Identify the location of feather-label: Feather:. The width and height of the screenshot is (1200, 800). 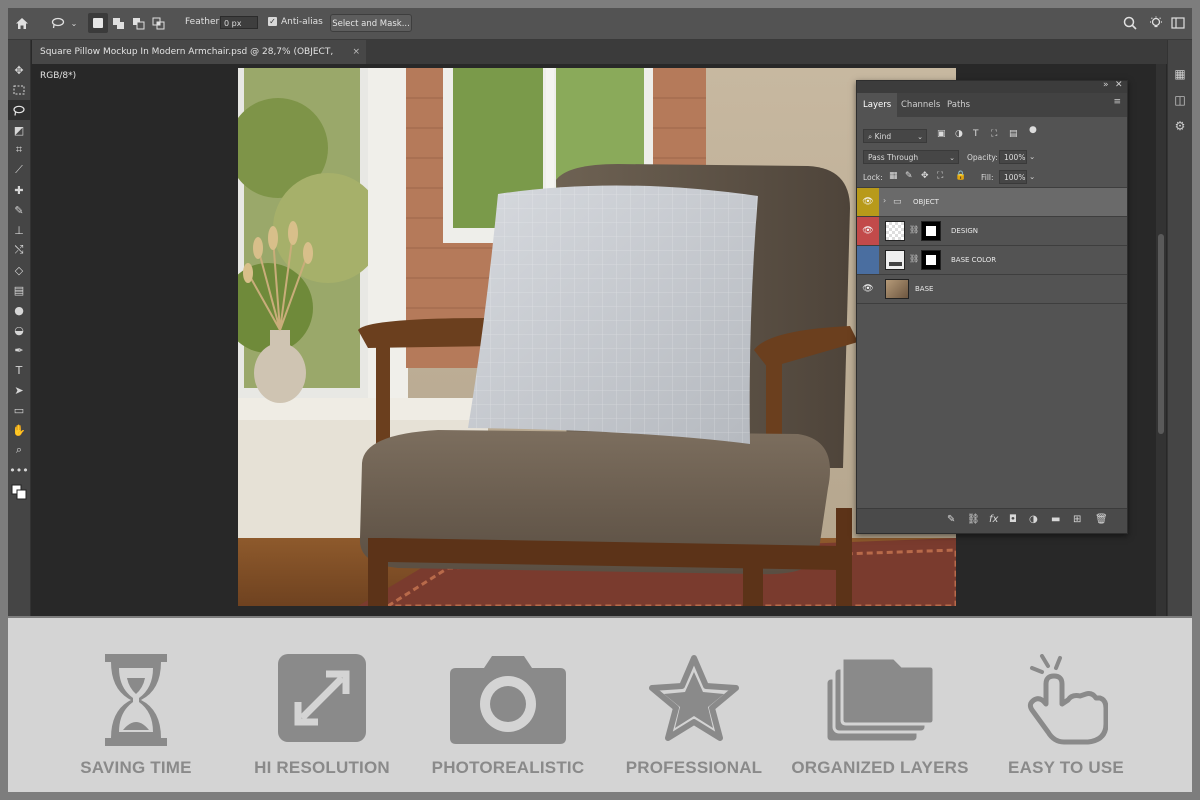
(204, 22).